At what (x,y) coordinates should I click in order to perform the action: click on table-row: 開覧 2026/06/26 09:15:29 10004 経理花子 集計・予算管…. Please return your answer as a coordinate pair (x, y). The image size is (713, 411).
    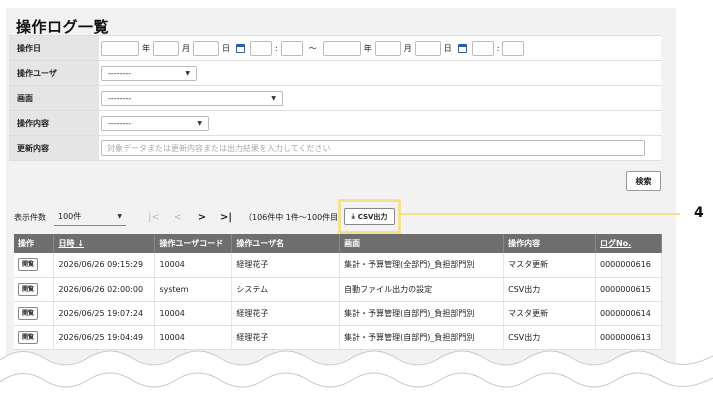
    Looking at the image, I should click on (338, 265).